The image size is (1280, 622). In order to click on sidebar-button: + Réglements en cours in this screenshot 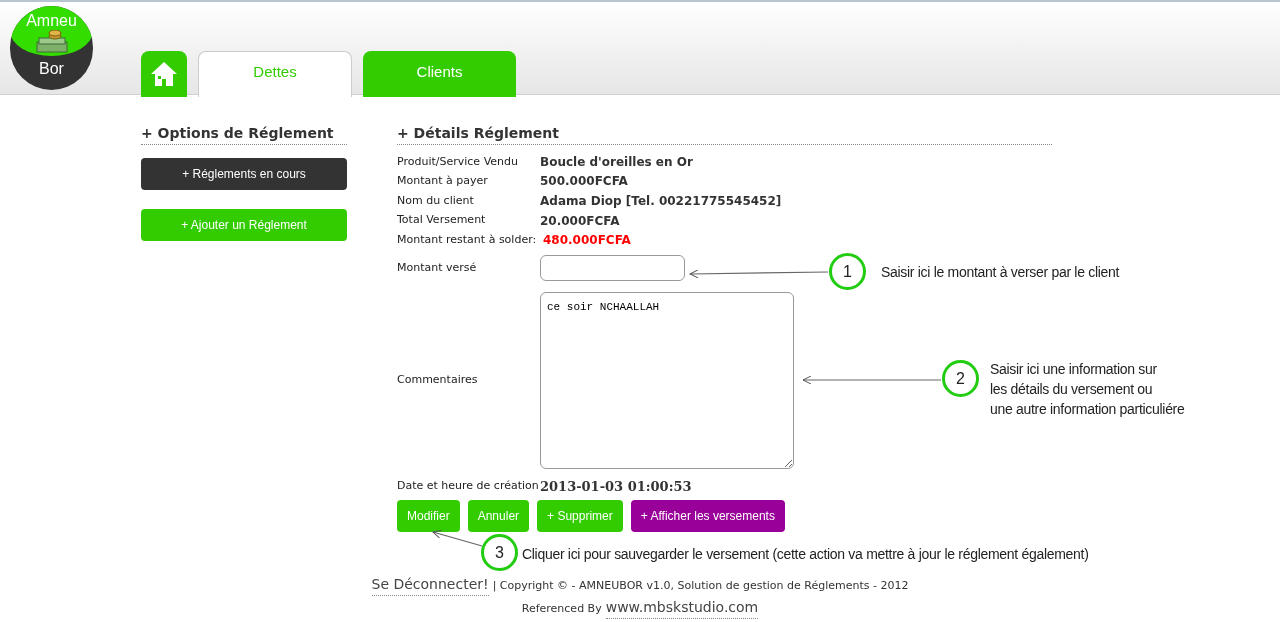, I will do `click(244, 174)`.